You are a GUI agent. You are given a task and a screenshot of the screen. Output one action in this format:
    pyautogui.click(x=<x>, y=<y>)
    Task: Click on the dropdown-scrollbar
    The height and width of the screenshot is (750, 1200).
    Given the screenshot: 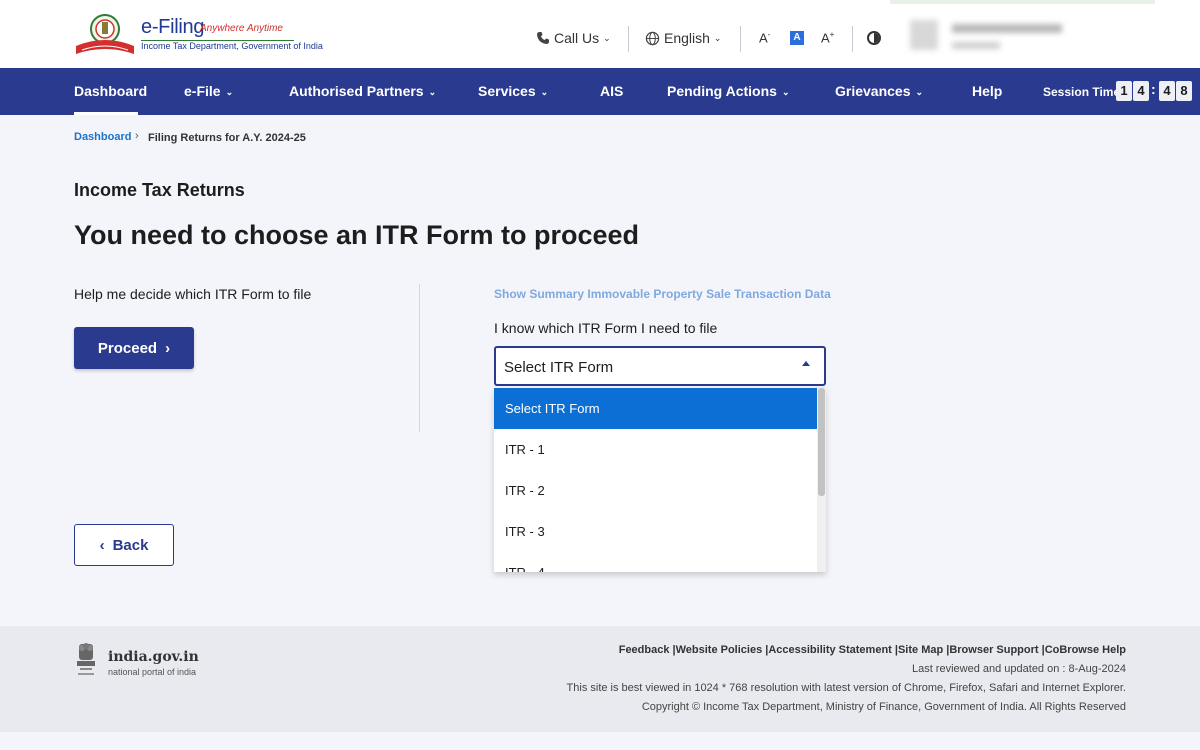 What is the action you would take?
    pyautogui.click(x=821, y=480)
    